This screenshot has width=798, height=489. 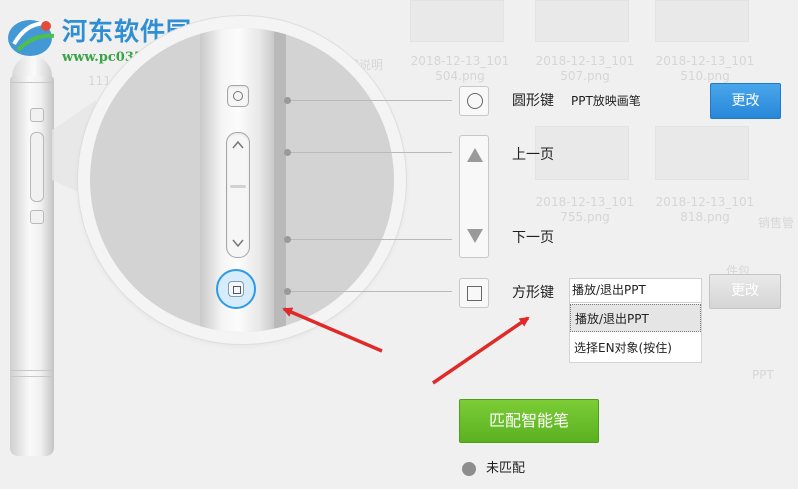 I want to click on square-key-function-dropdown: 播放/退出PPT 选择EN对象(按住), so click(x=635, y=333).